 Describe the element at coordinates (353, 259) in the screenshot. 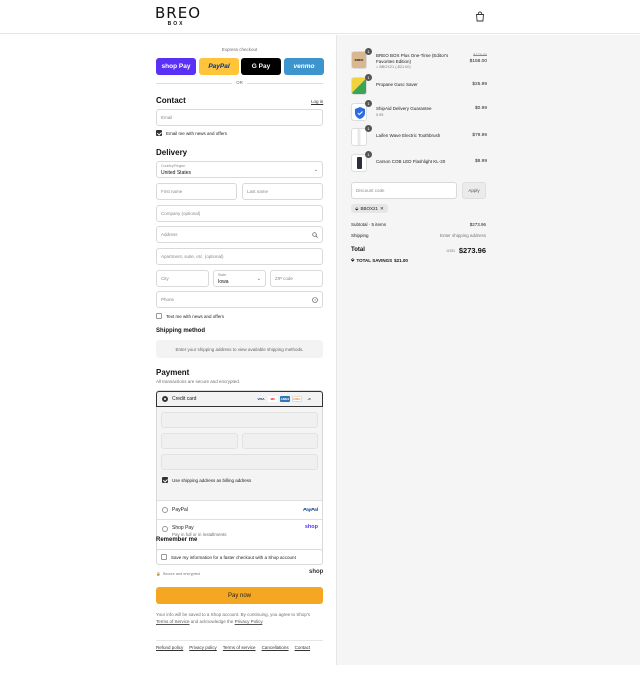

I see `tag-icon: ⬙` at that location.